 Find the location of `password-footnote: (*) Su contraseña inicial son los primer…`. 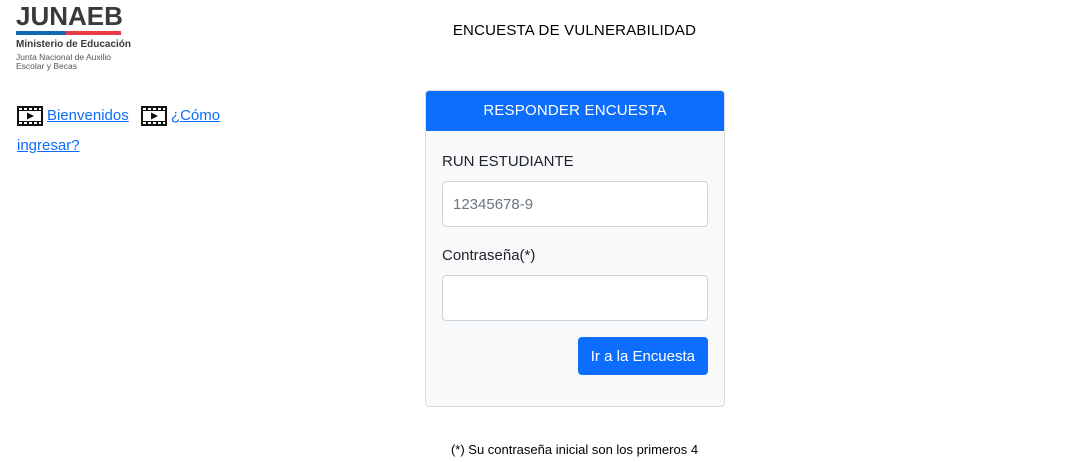

password-footnote: (*) Su contraseña inicial son los primer… is located at coordinates (574, 449).